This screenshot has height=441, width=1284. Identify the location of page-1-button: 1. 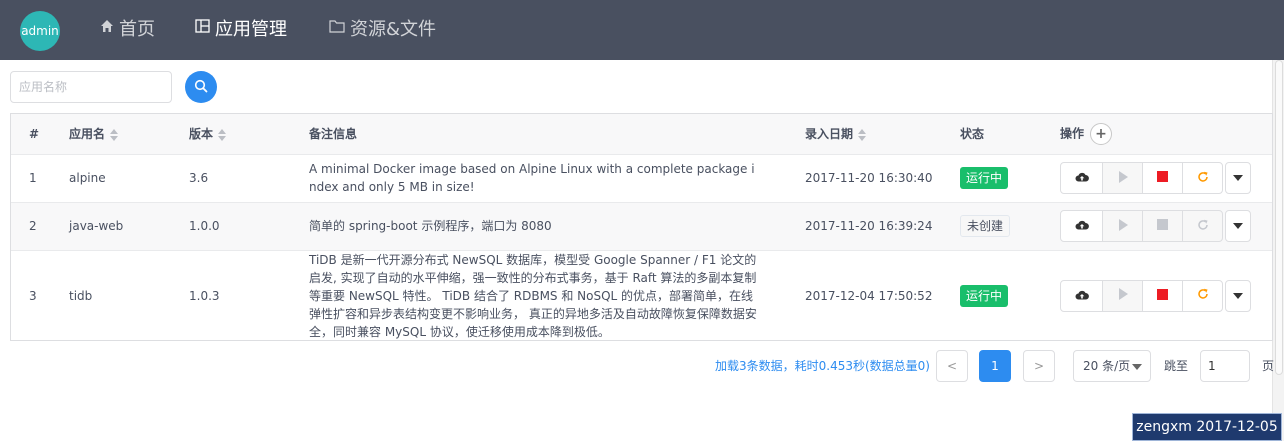
(995, 366).